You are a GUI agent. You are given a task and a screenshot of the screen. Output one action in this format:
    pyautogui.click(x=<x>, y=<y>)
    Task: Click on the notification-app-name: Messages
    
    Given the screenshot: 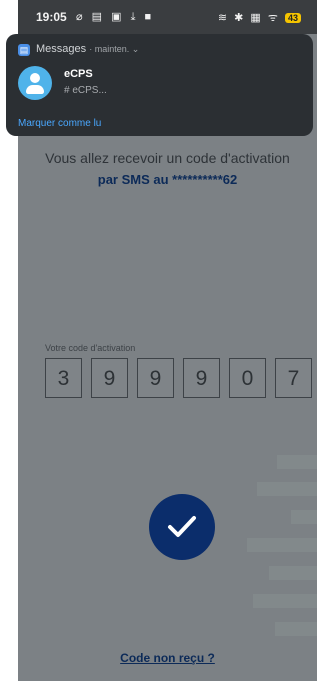 What is the action you would take?
    pyautogui.click(x=61, y=49)
    